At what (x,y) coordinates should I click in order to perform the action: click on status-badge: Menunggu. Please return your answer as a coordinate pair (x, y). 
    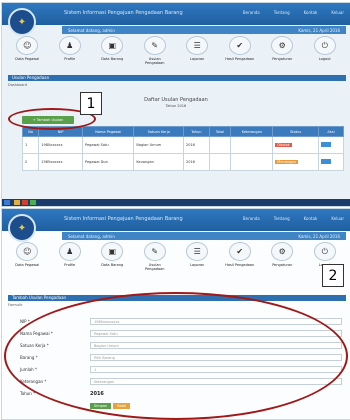
    Looking at the image, I should click on (286, 162).